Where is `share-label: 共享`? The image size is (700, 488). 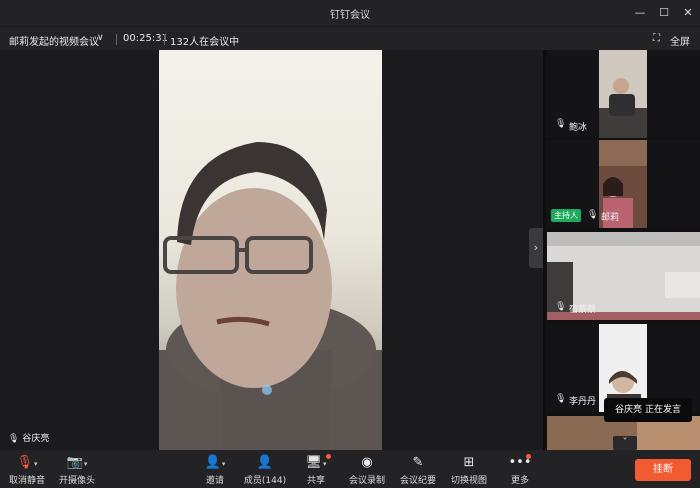
share-label: 共享 is located at coordinates (315, 481).